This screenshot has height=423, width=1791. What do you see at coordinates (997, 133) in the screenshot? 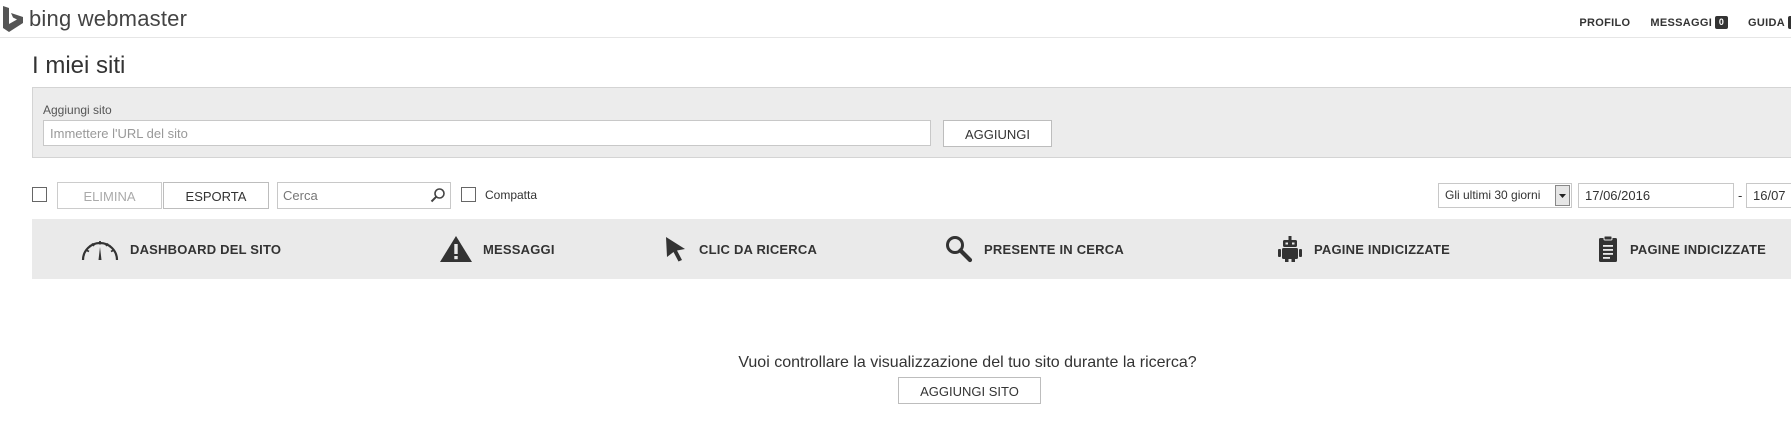
I see `add-button: AGGIUNGI` at bounding box center [997, 133].